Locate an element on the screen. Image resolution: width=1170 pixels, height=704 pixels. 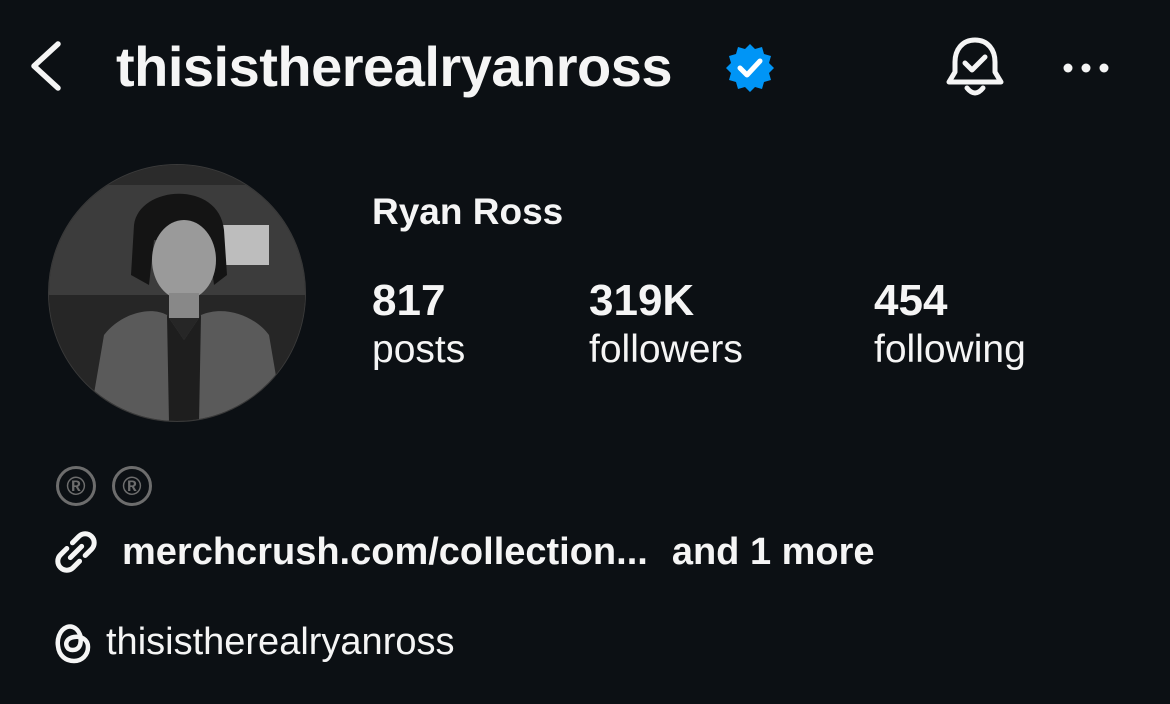
bio-link-row: merchcrush.com/collection... and 1 more is located at coordinates (462, 552).